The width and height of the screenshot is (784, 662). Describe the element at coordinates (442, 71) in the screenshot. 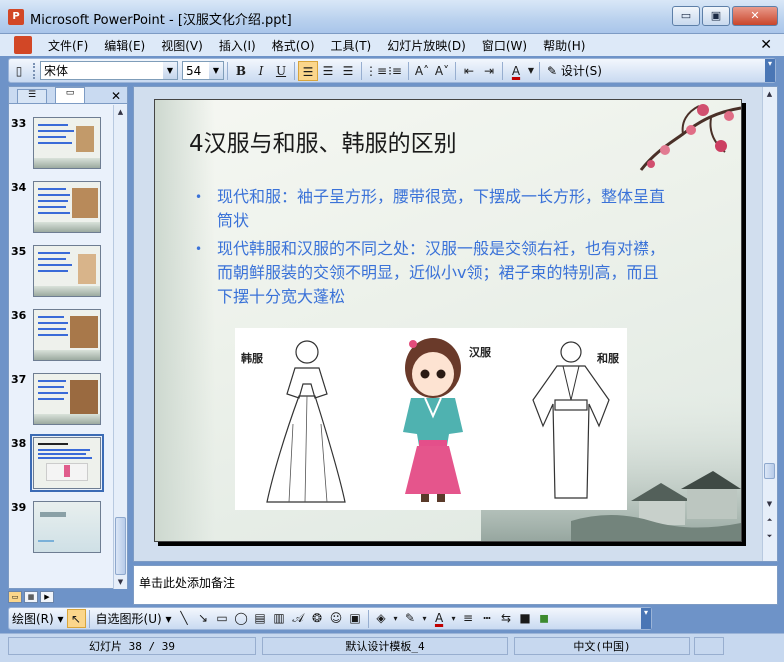

I see `shrink-font-button: A˅` at that location.